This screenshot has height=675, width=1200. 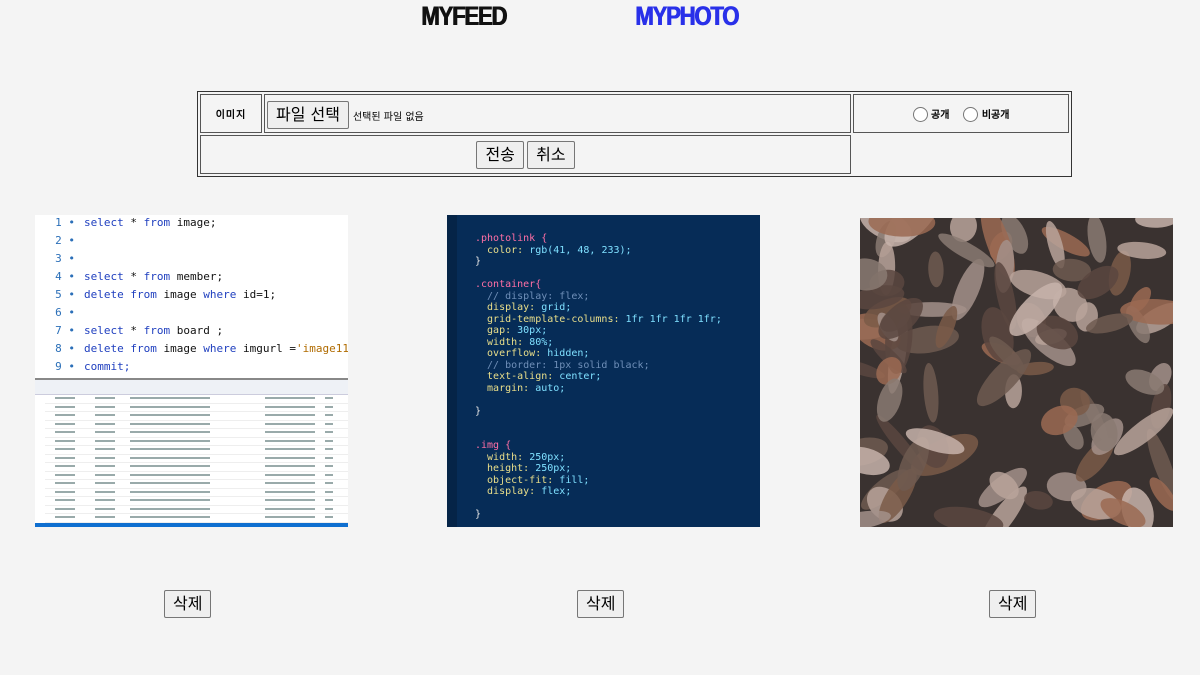 I want to click on visibility-options: 공개 비공개, so click(x=961, y=113).